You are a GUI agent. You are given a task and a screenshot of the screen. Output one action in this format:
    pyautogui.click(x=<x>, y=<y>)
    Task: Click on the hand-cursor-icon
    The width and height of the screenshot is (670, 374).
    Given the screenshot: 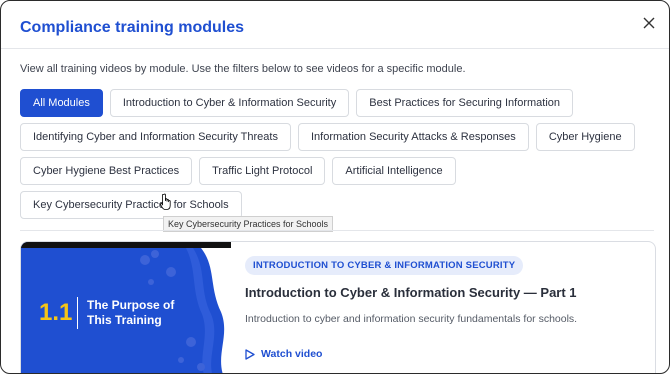 What is the action you would take?
    pyautogui.click(x=165, y=201)
    